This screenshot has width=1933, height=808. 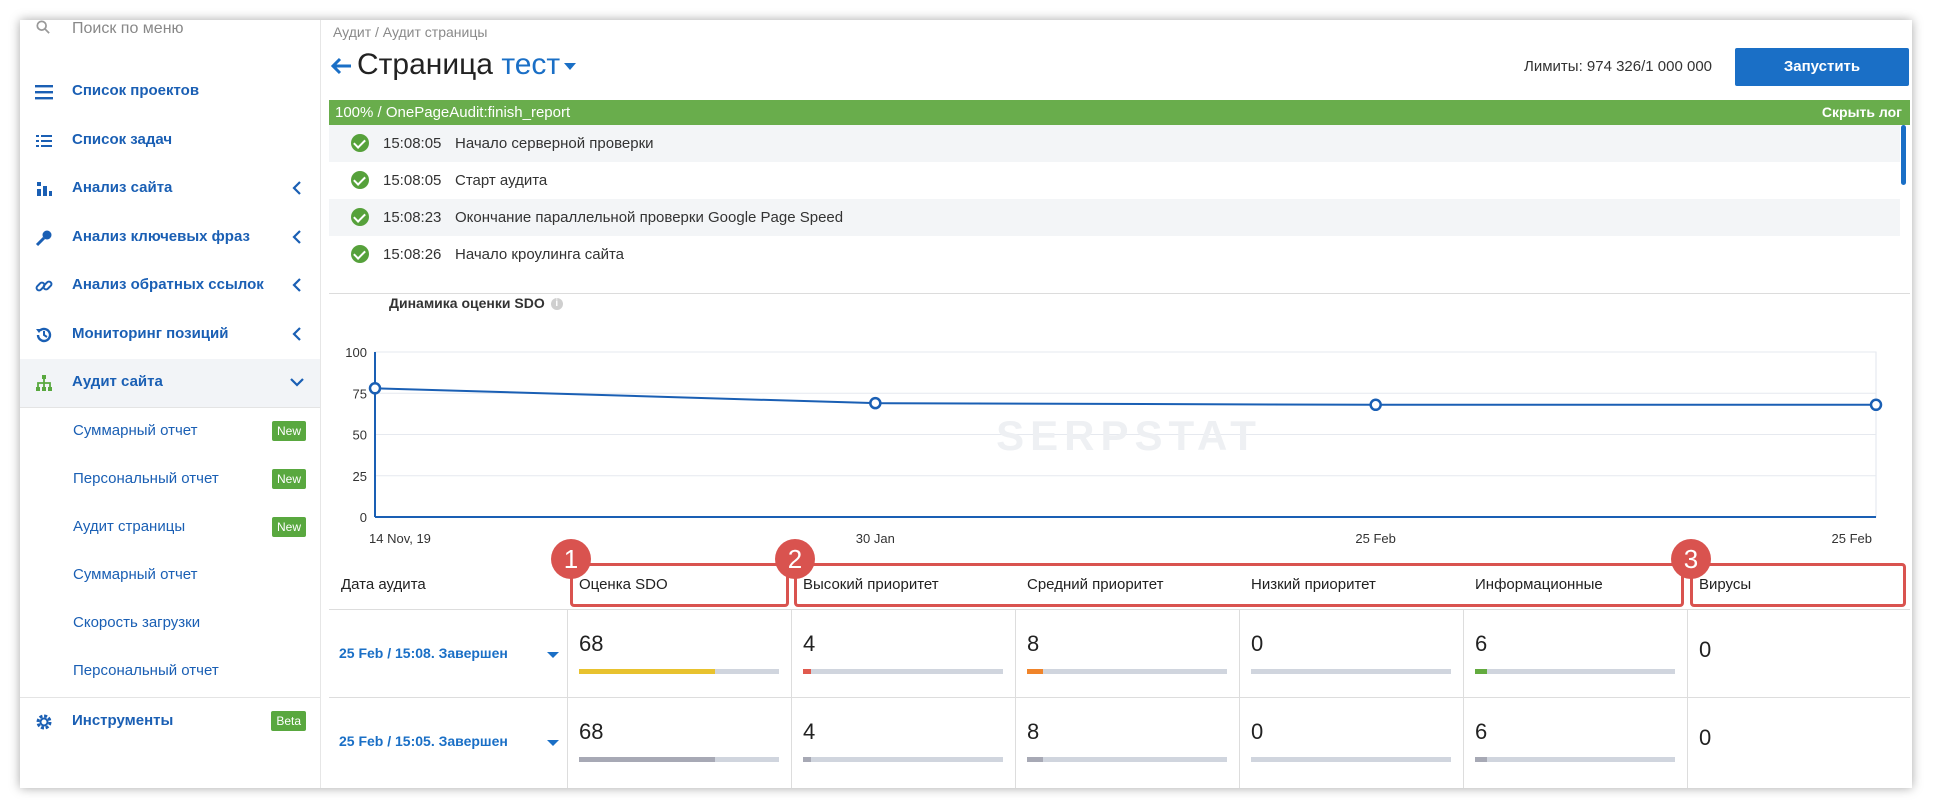 I want to click on sidebar-item-tools: Инструменты Beta, so click(x=170, y=722).